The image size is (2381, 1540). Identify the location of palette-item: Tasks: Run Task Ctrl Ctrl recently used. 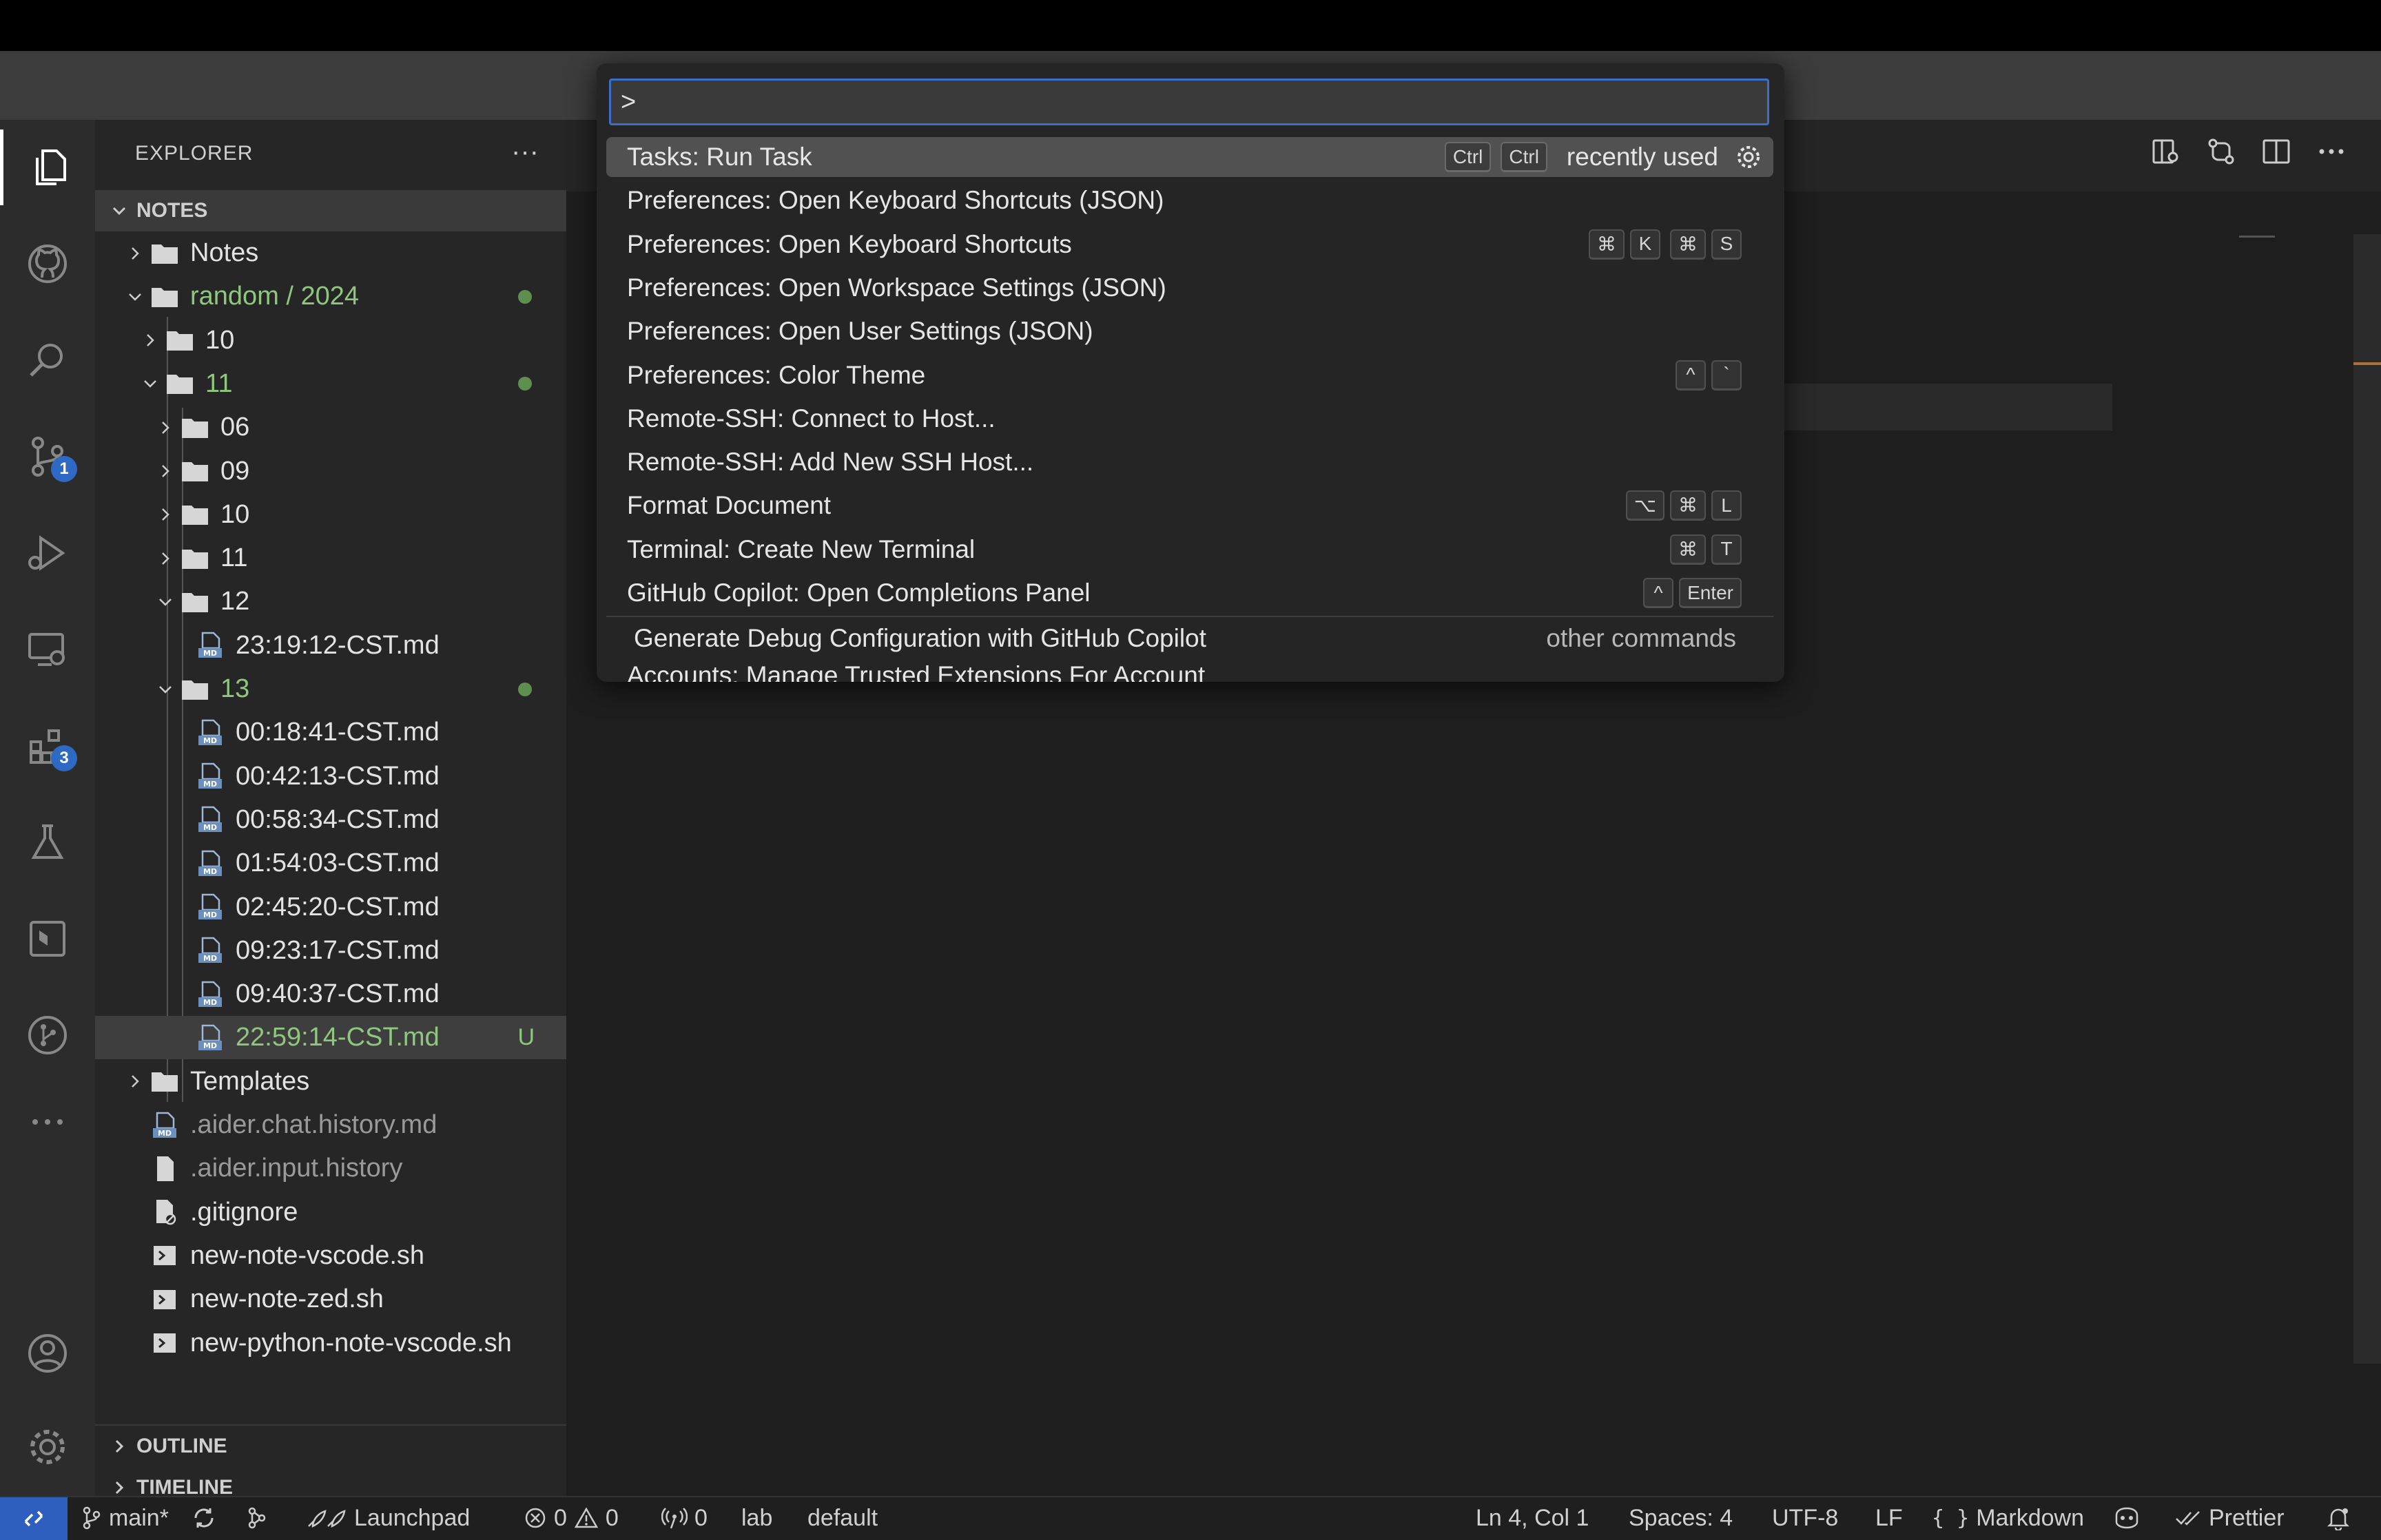
(1190, 157).